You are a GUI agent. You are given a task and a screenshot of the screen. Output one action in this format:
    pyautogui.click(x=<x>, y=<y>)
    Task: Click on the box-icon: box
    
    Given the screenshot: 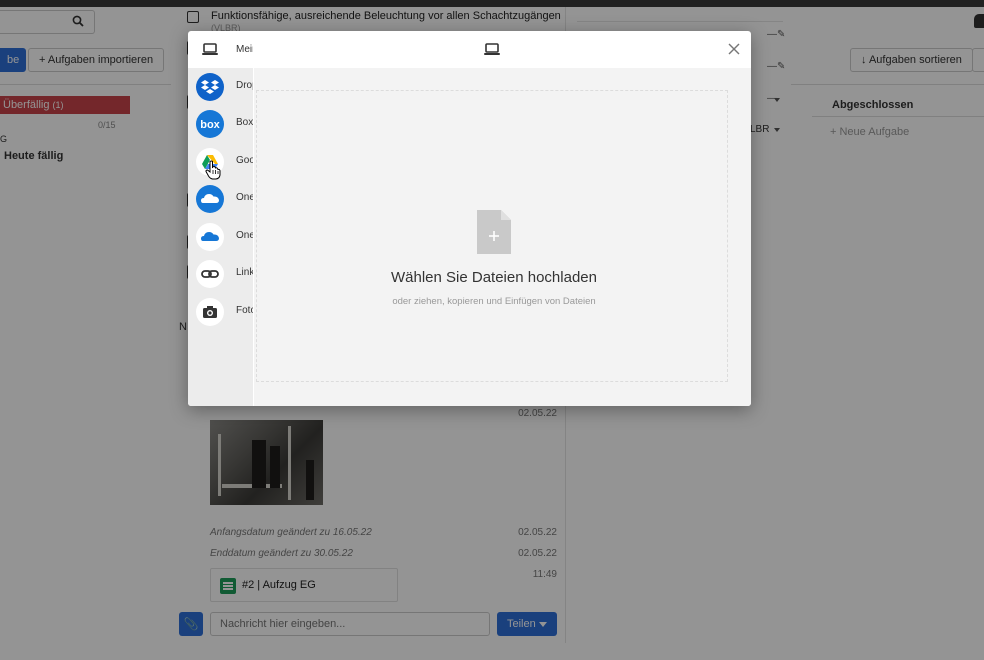 What is the action you would take?
    pyautogui.click(x=210, y=124)
    